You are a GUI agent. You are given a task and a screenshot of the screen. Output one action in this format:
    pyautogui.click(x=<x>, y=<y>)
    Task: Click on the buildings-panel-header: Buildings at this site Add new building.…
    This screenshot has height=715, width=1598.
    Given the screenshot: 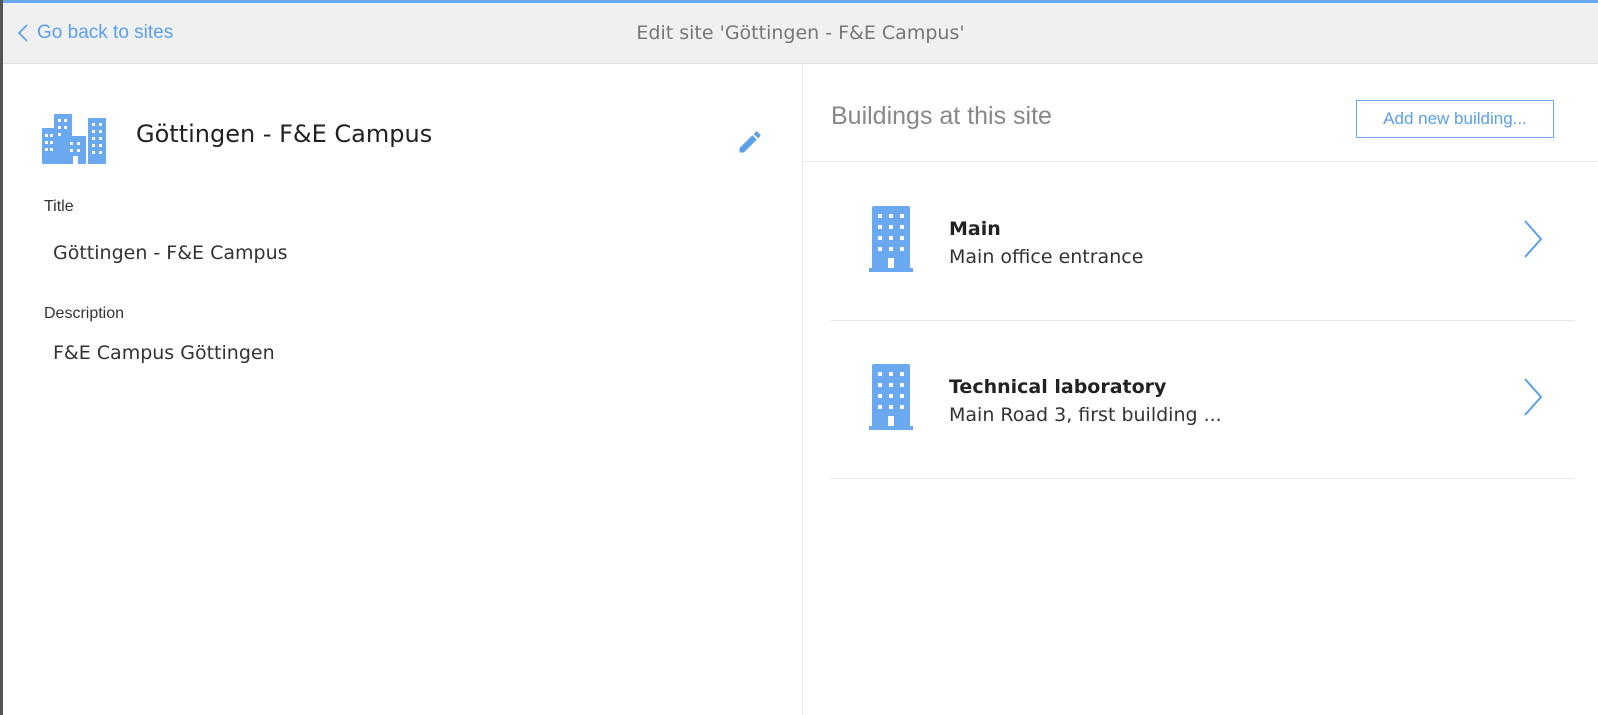 What is the action you would take?
    pyautogui.click(x=1200, y=113)
    